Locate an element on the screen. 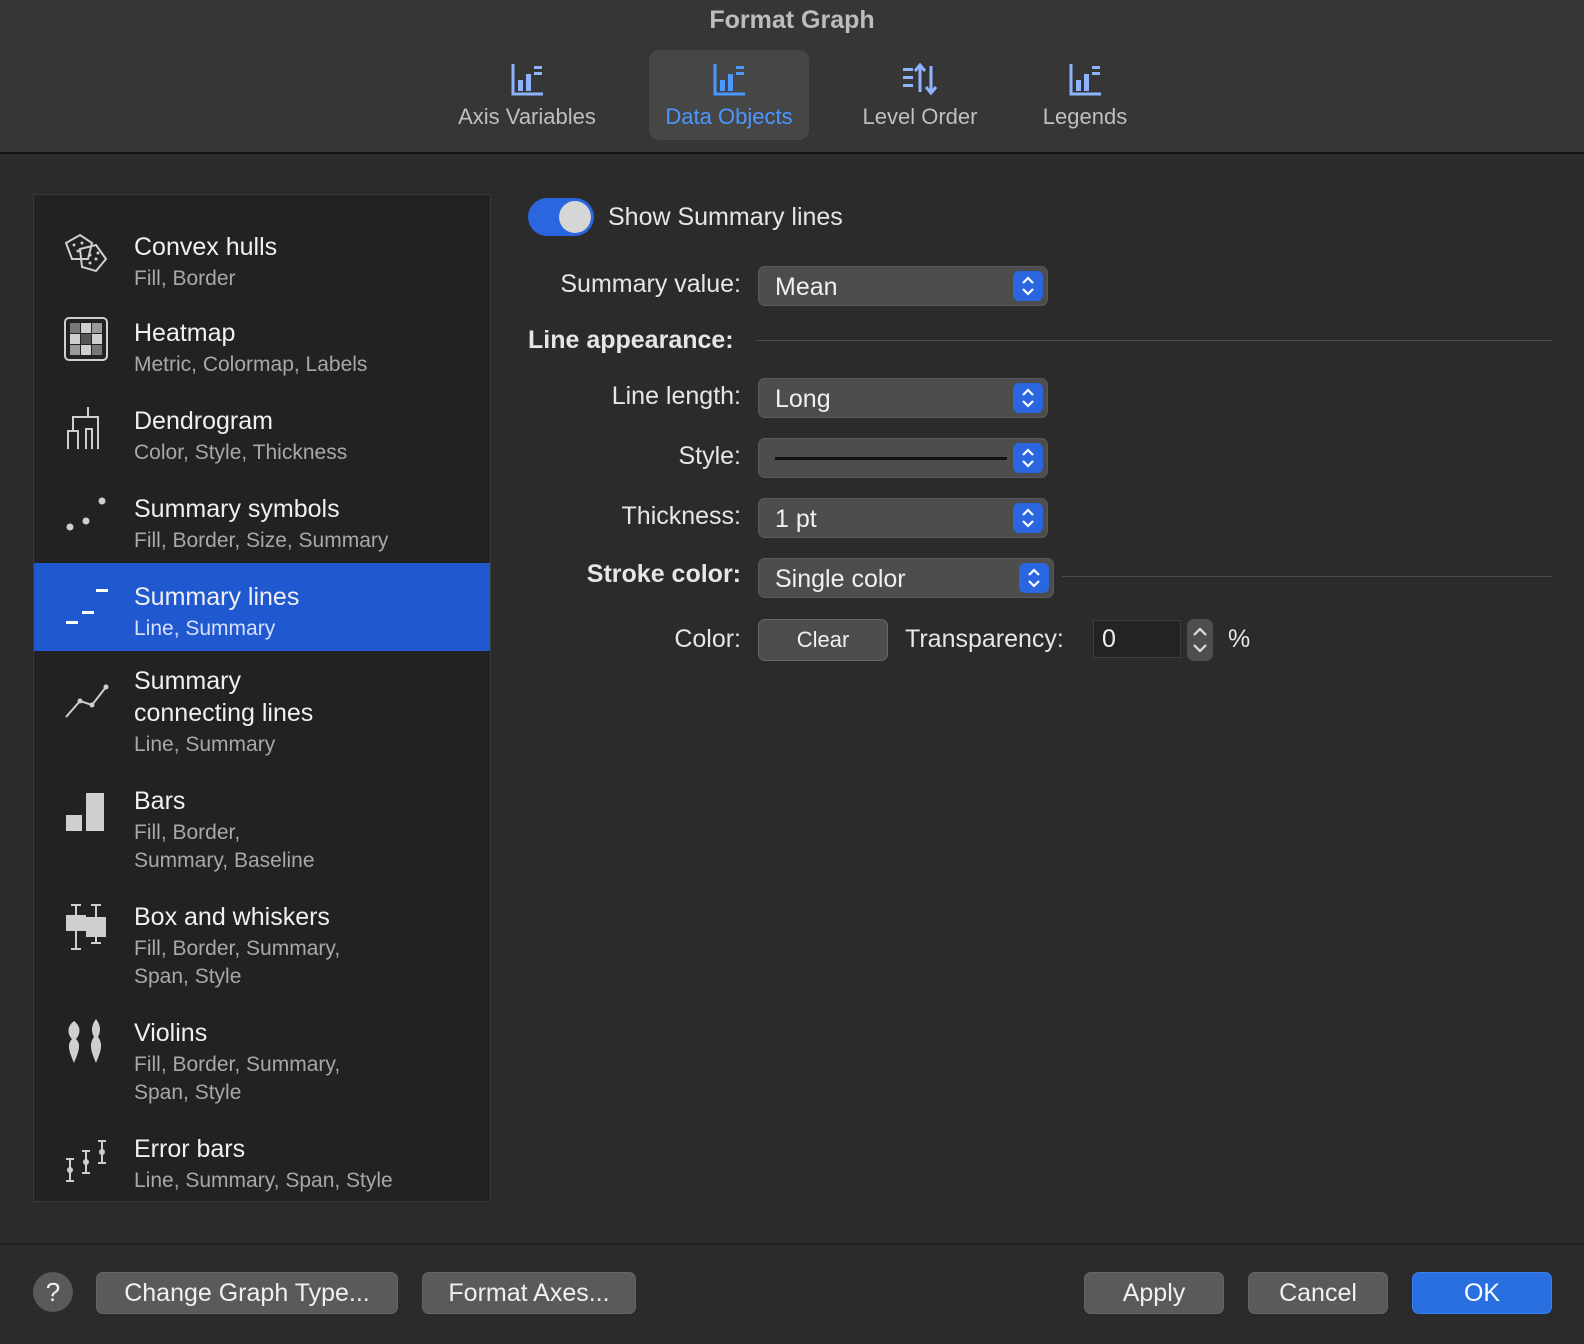 The width and height of the screenshot is (1584, 1344). transparency-stepper is located at coordinates (1200, 640).